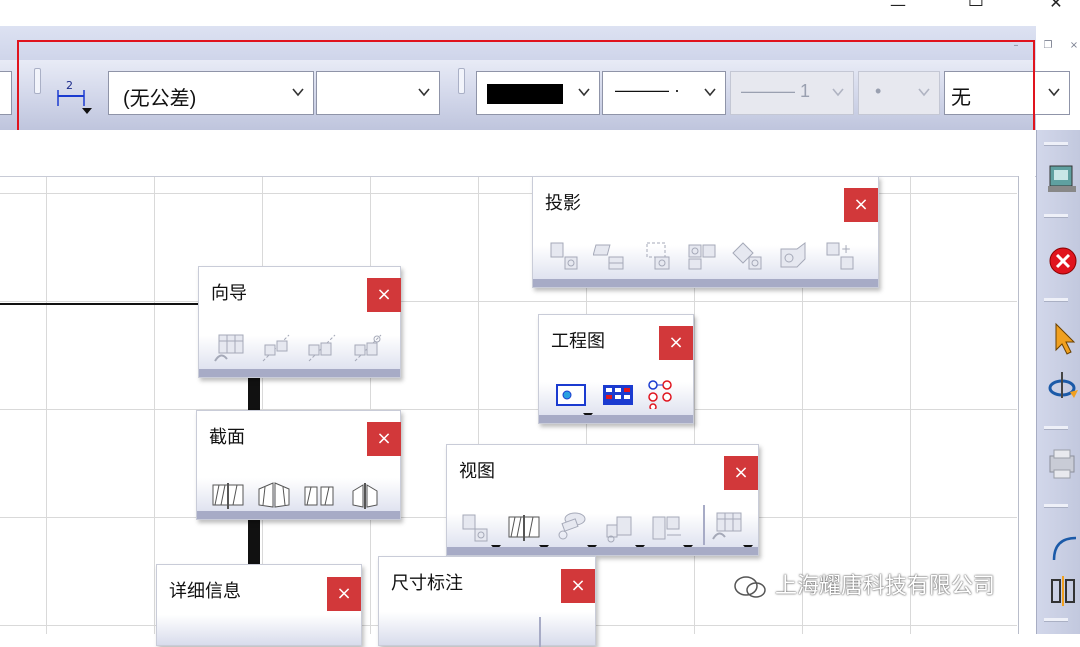  Describe the element at coordinates (320, 496) in the screenshot. I see `section-view-icon` at that location.